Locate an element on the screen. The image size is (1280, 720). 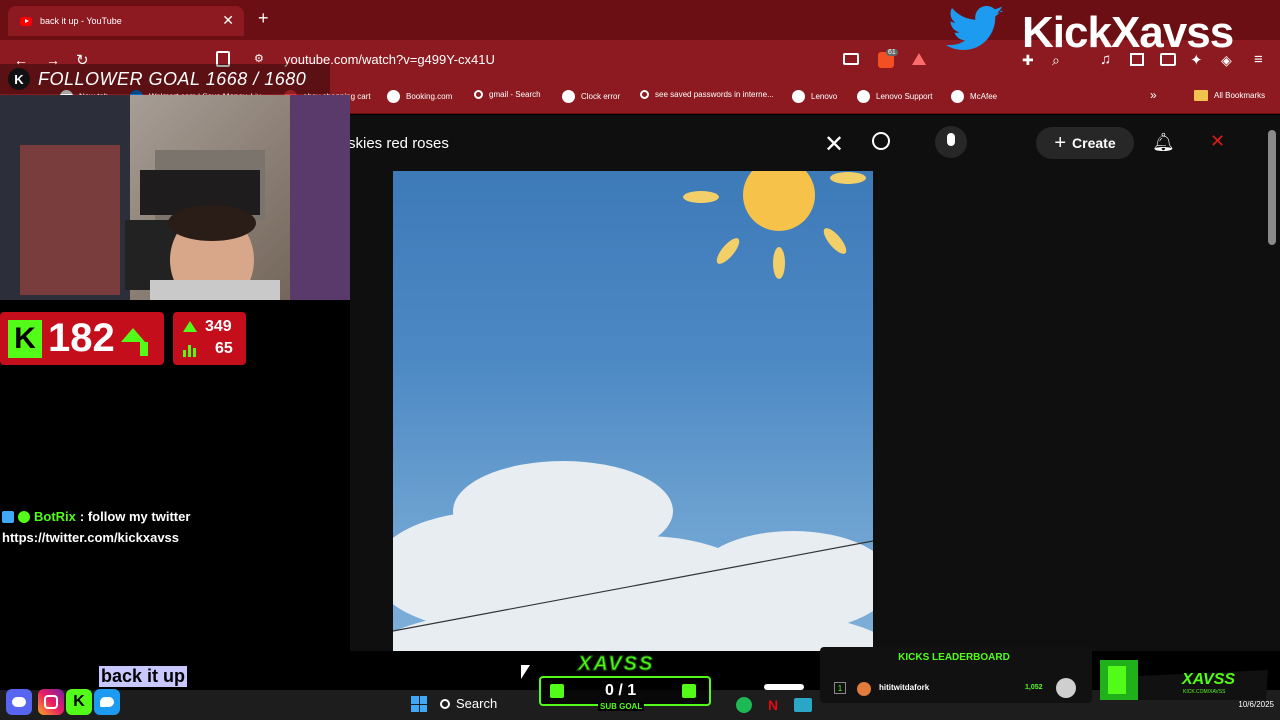
stat-bottom: 65 is located at coordinates (224, 348).